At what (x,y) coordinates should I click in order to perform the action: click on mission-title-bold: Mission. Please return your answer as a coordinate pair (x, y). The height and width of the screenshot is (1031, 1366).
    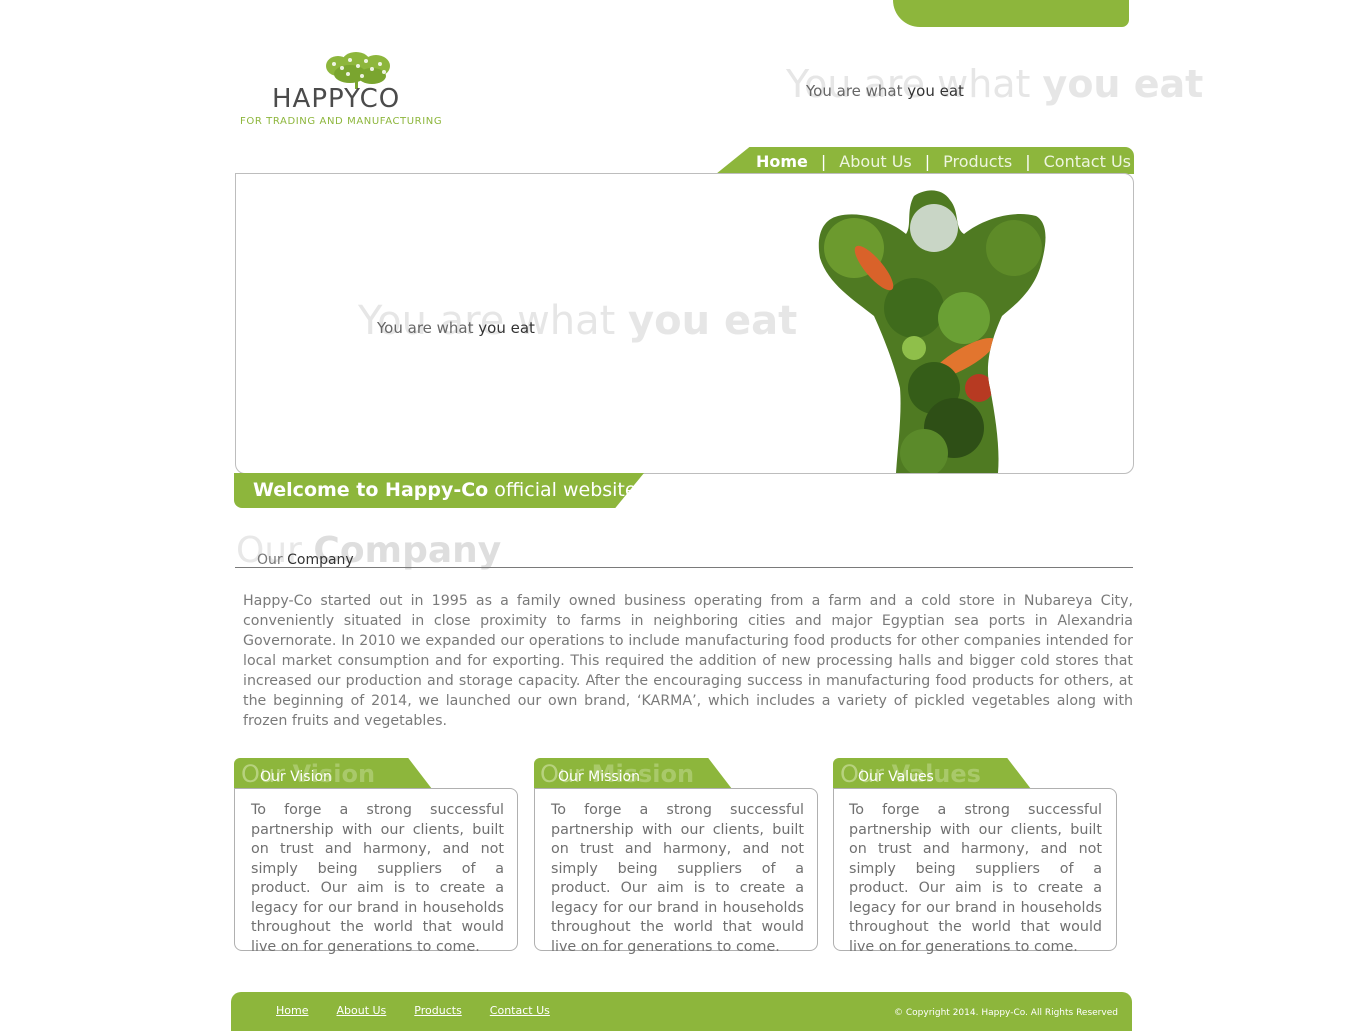
    Looking at the image, I should click on (614, 777).